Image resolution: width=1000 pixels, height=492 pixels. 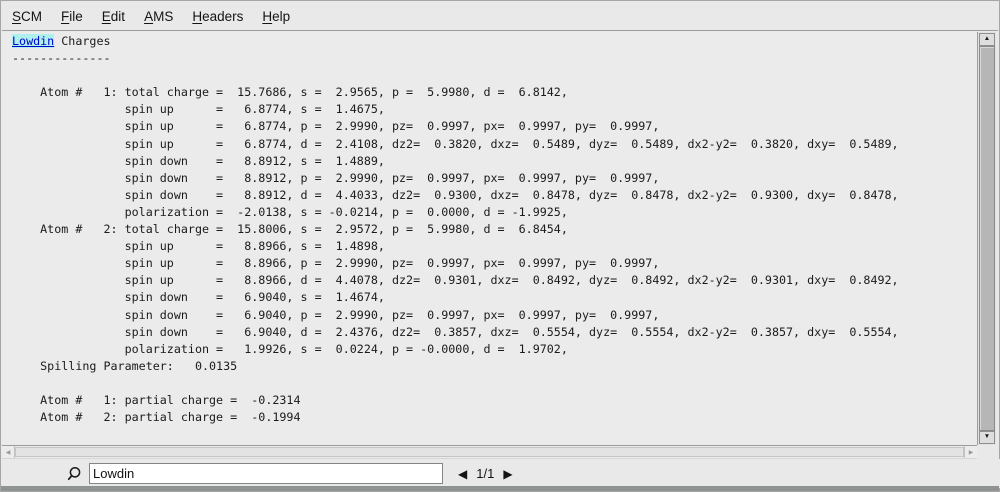 I want to click on menu-file: File, so click(x=72, y=16).